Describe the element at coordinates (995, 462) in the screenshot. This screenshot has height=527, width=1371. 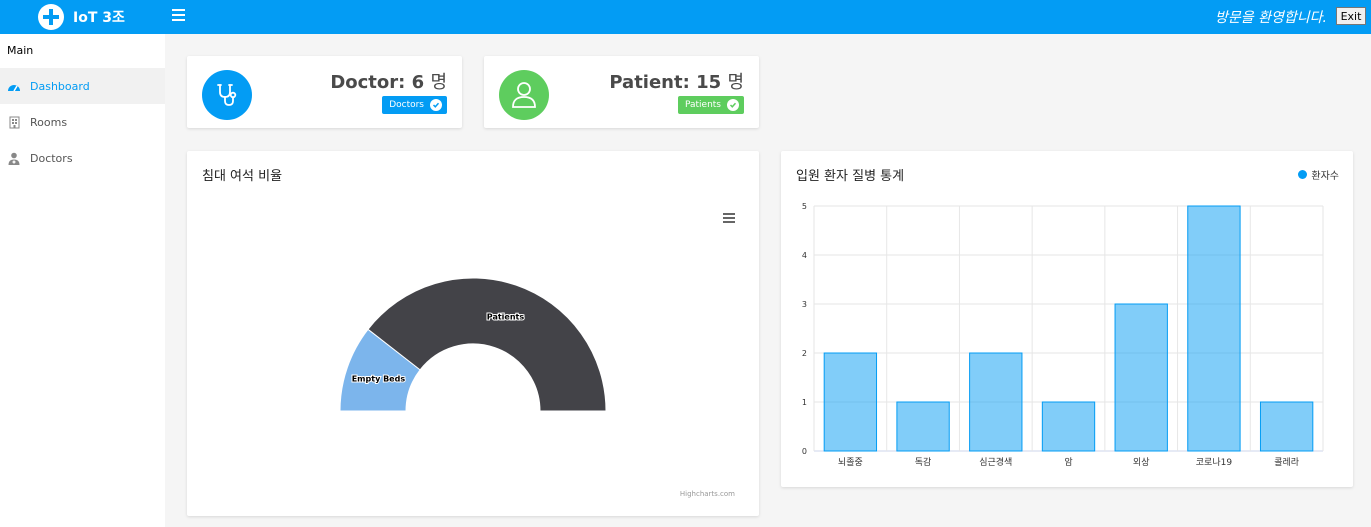
I see `x-tick-label: 심근경색` at that location.